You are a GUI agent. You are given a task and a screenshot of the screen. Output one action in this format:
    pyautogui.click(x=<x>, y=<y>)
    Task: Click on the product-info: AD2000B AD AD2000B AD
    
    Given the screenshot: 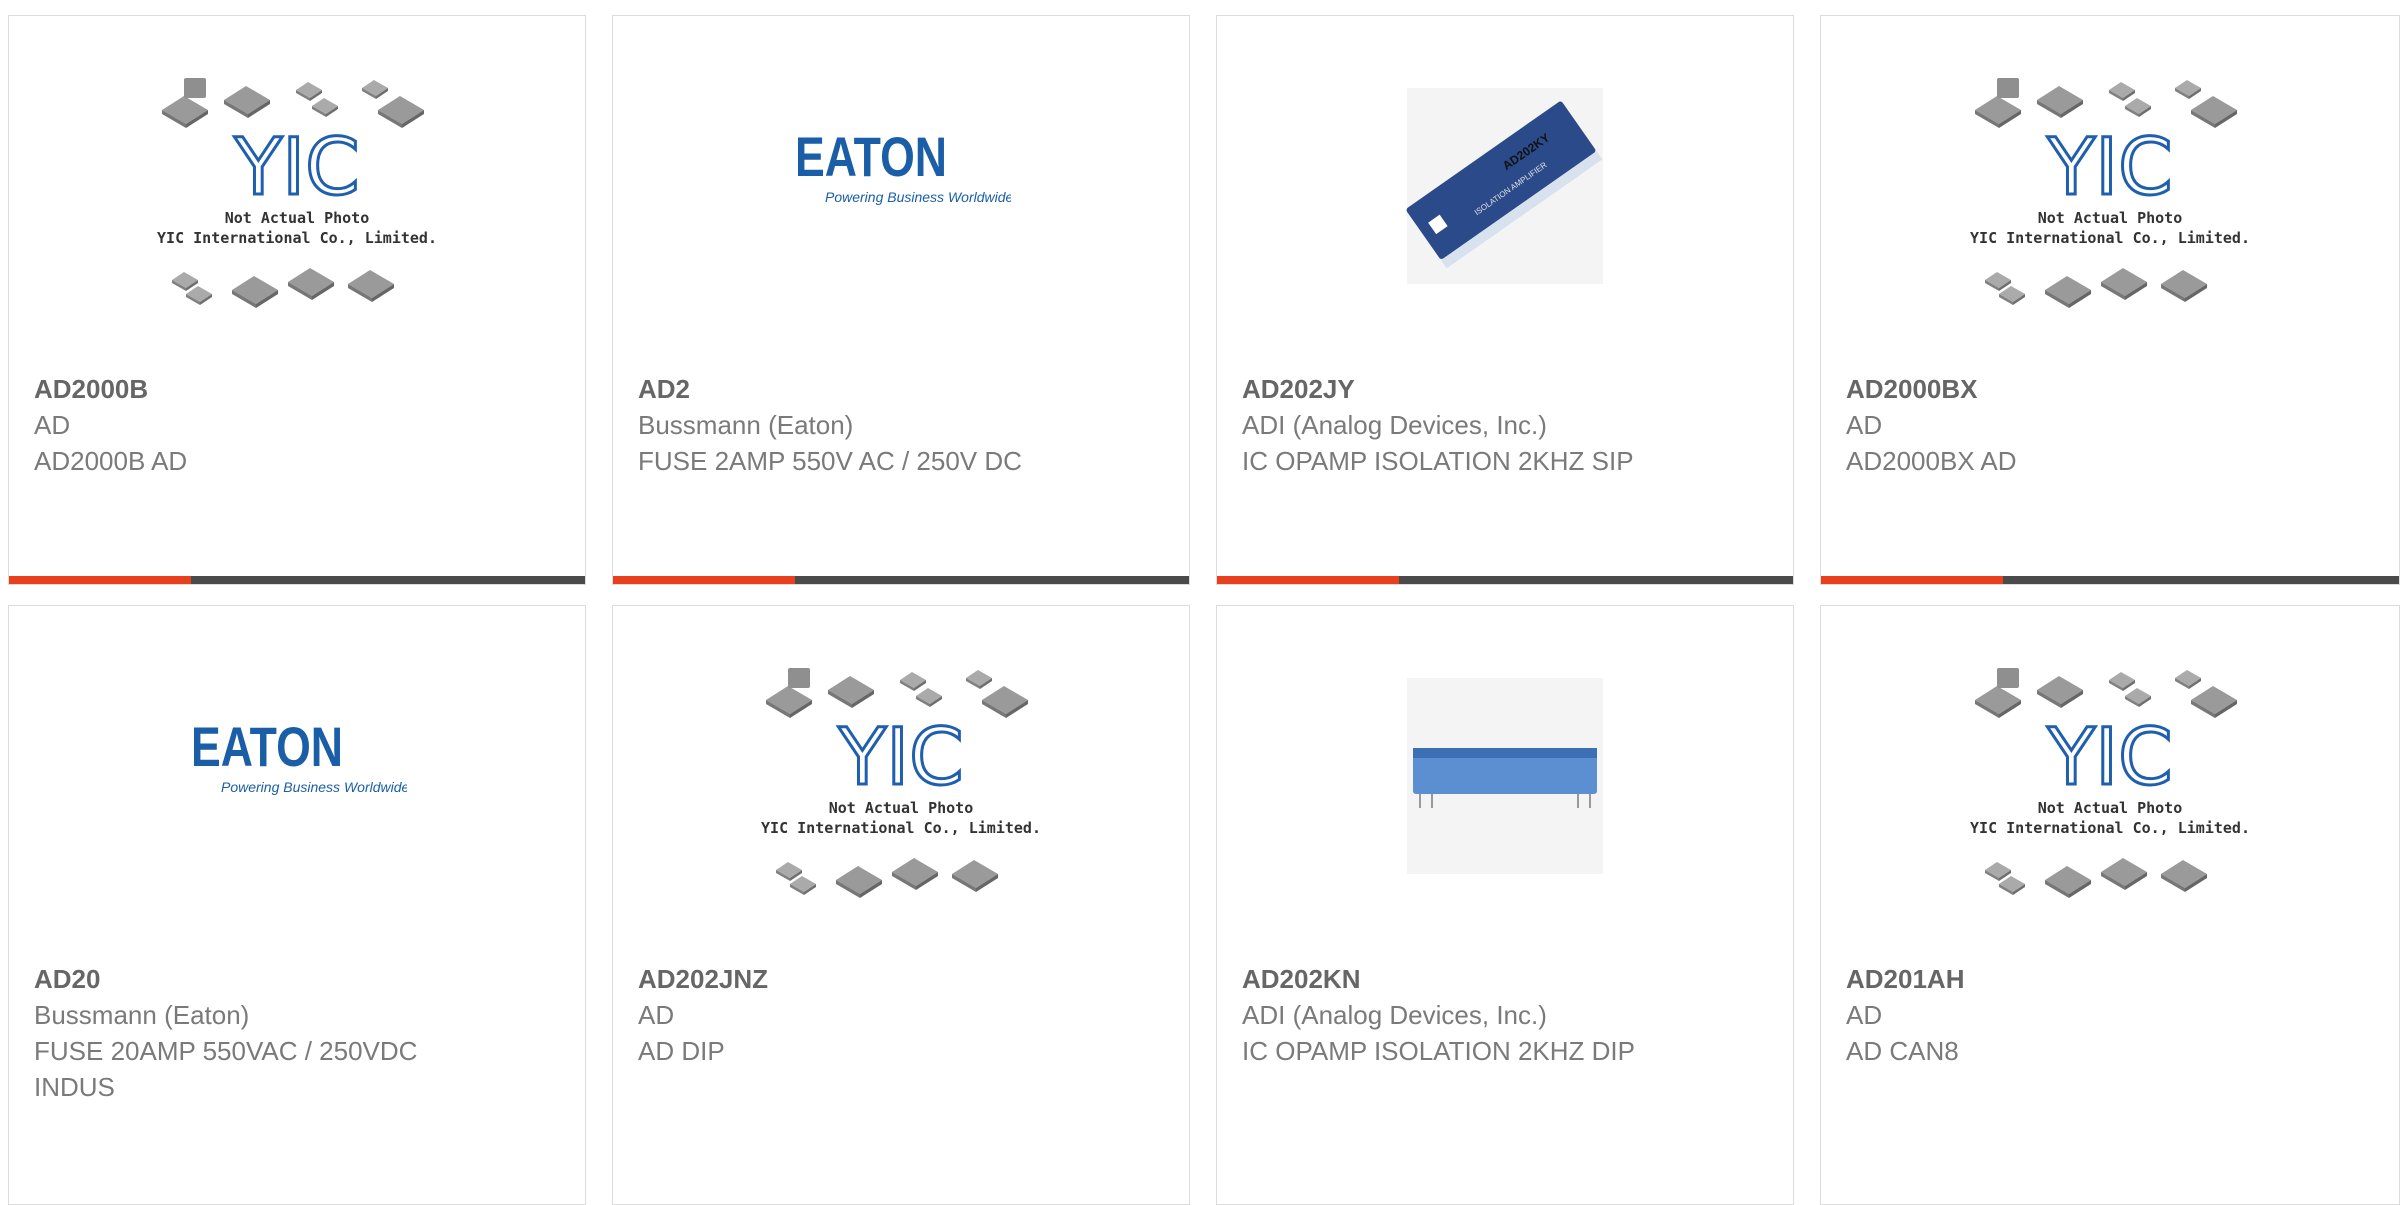 What is the action you would take?
    pyautogui.click(x=297, y=425)
    